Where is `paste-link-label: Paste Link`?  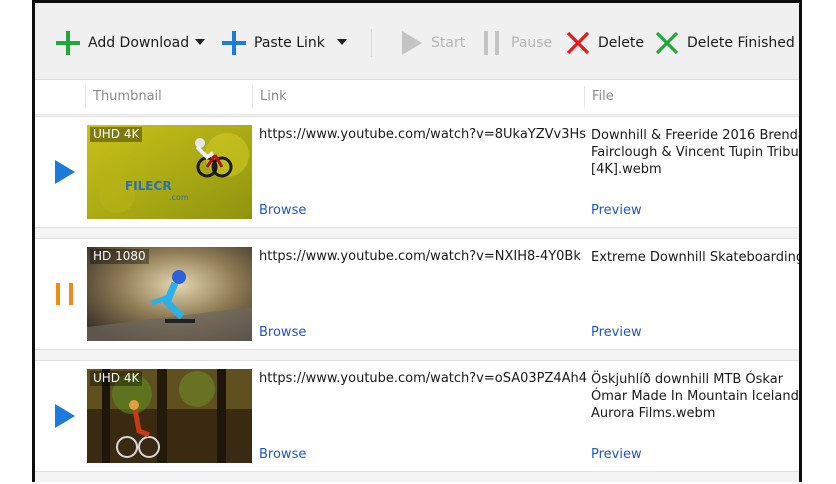 paste-link-label: Paste Link is located at coordinates (289, 43).